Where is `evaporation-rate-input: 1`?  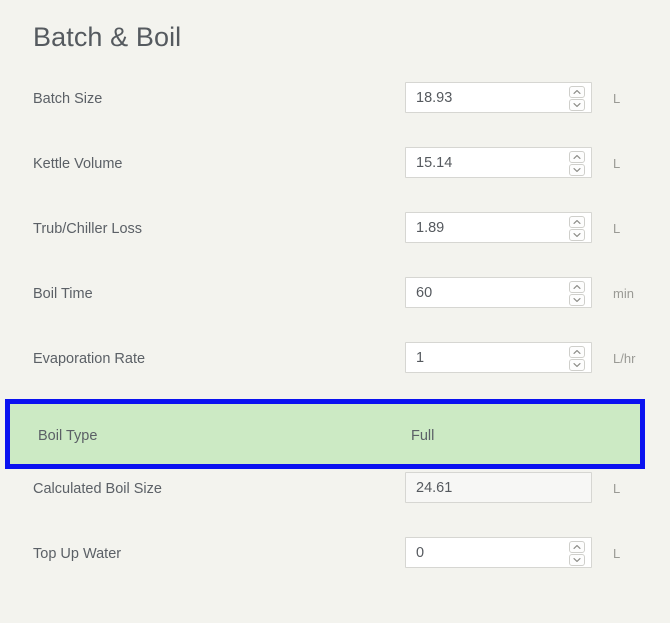
evaporation-rate-input: 1 is located at coordinates (498, 357).